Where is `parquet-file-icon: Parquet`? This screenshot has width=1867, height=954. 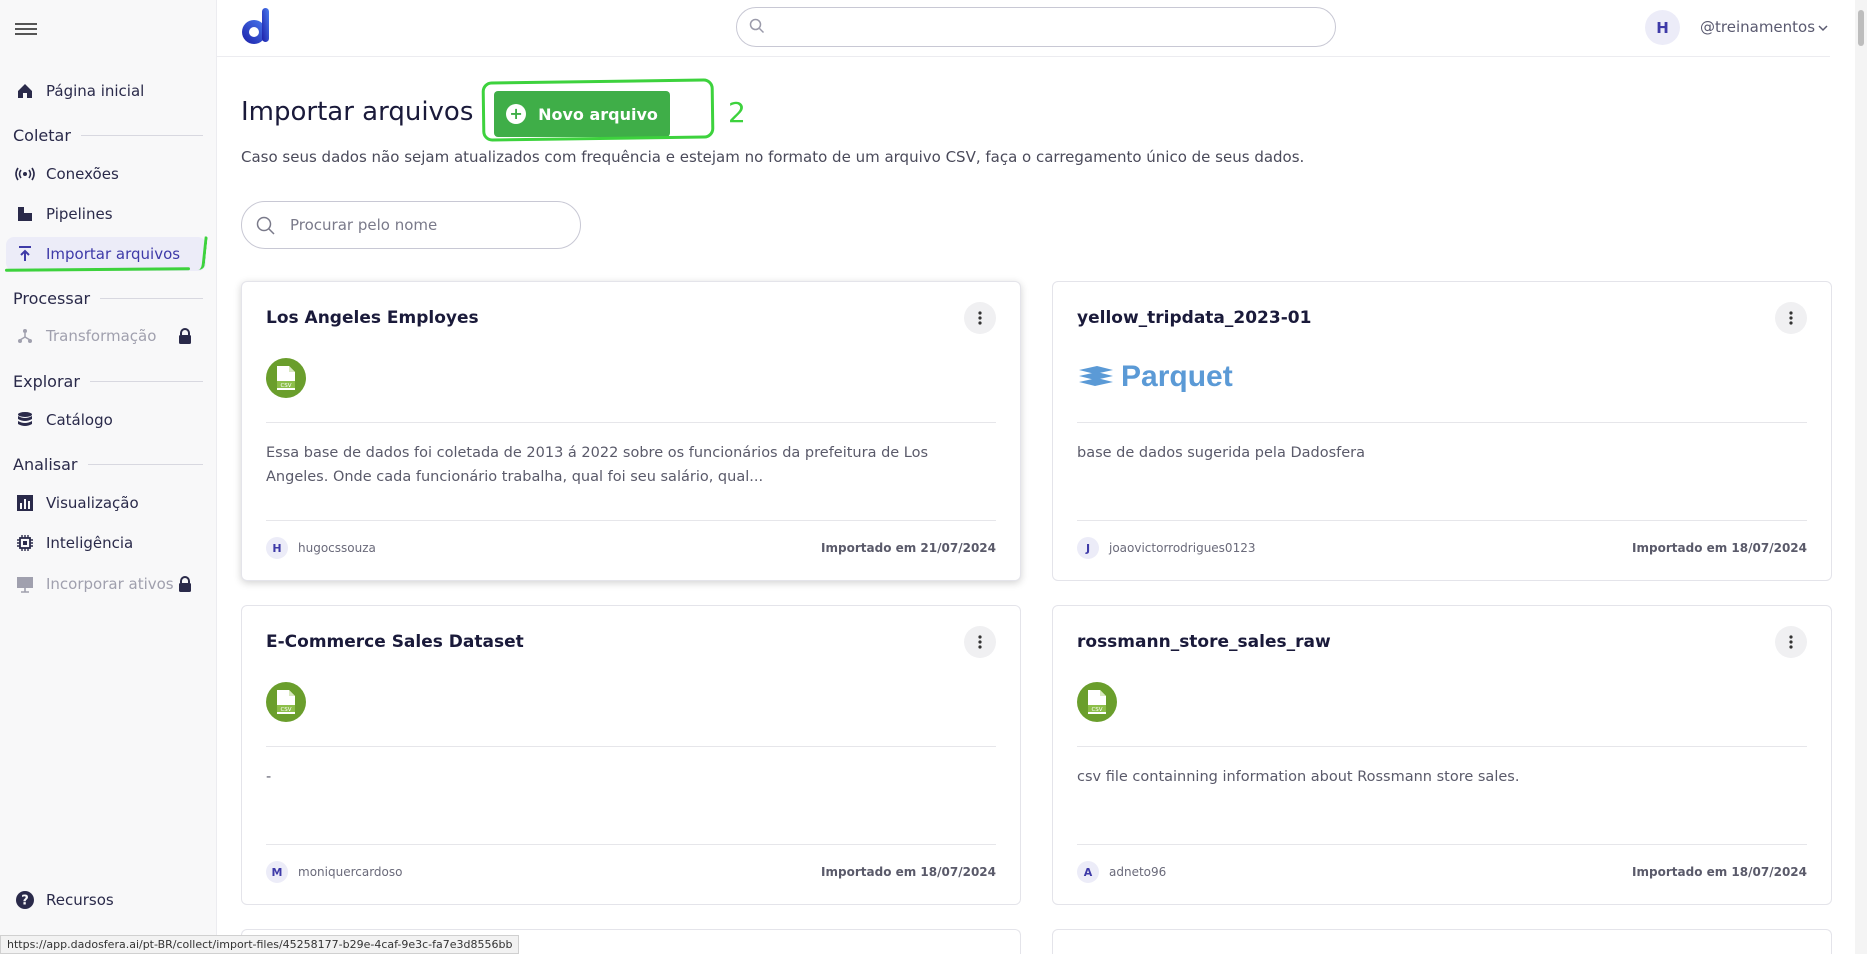
parquet-file-icon: Parquet is located at coordinates (1155, 377).